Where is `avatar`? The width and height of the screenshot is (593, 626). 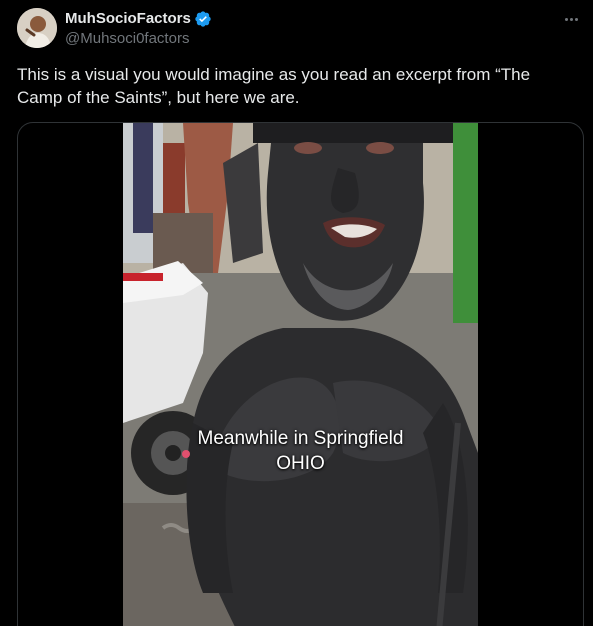
avatar is located at coordinates (37, 28).